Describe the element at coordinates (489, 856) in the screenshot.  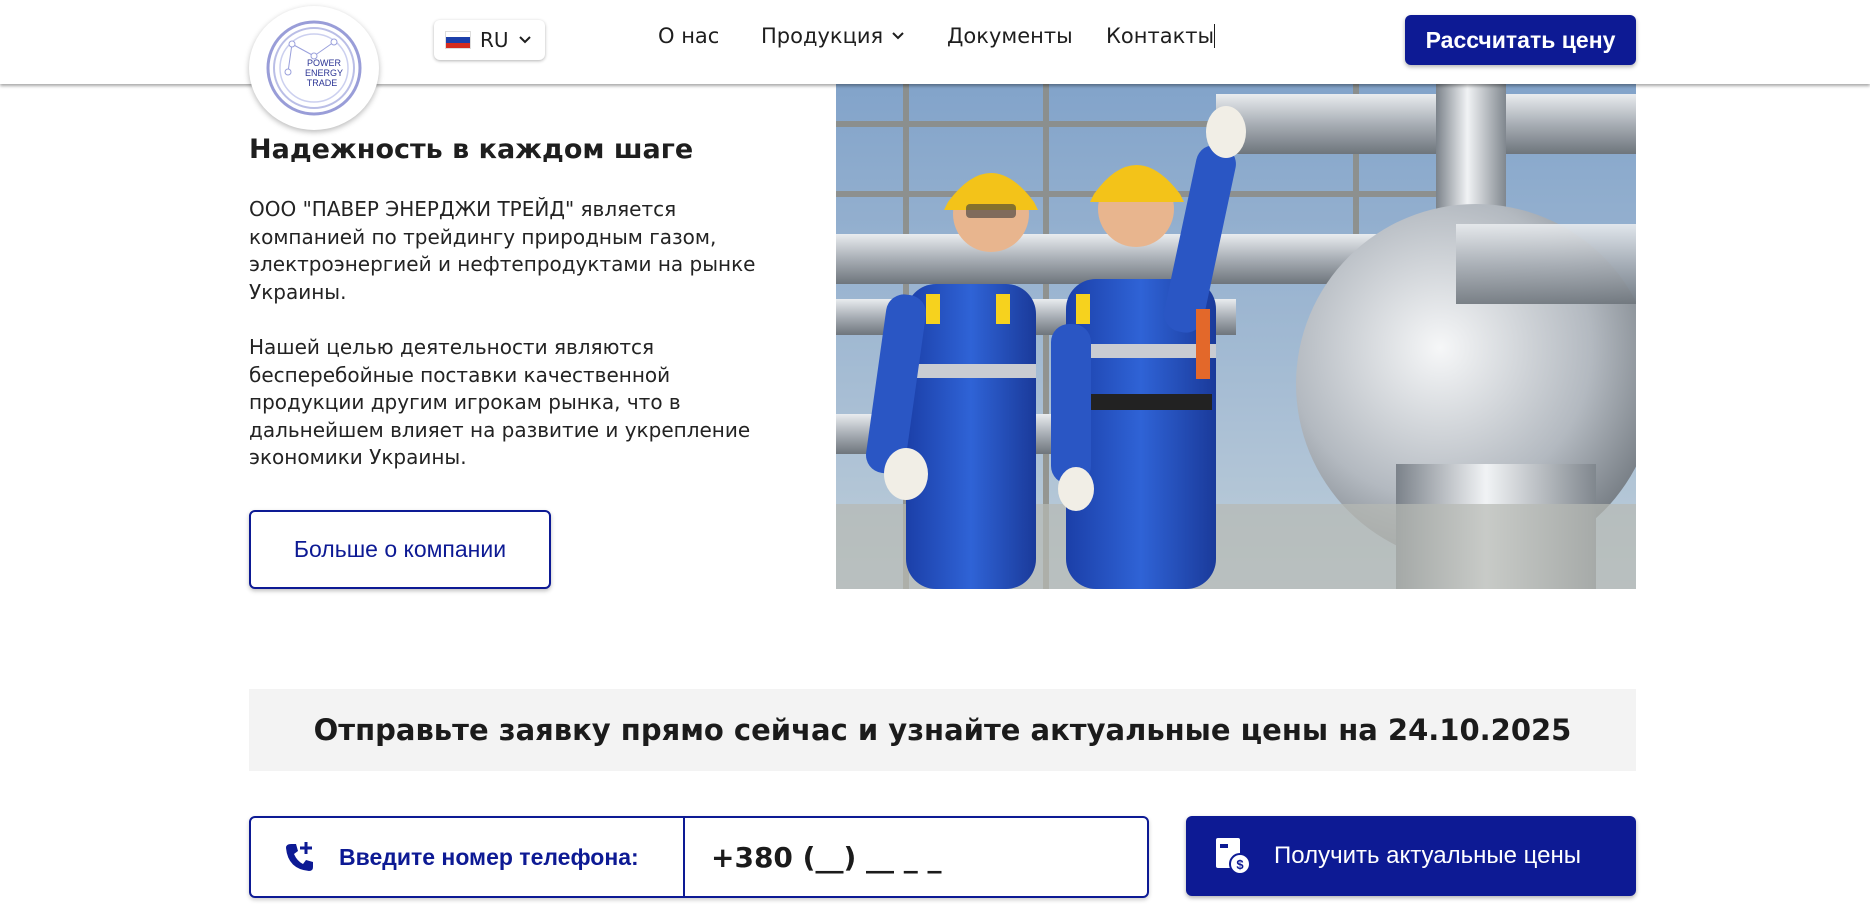
I see `phone-label-text: Введите номер телефона:` at that location.